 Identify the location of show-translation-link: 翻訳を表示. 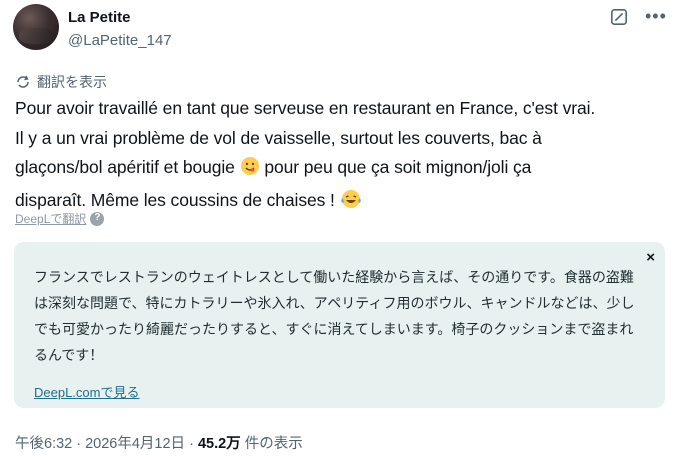
(61, 82).